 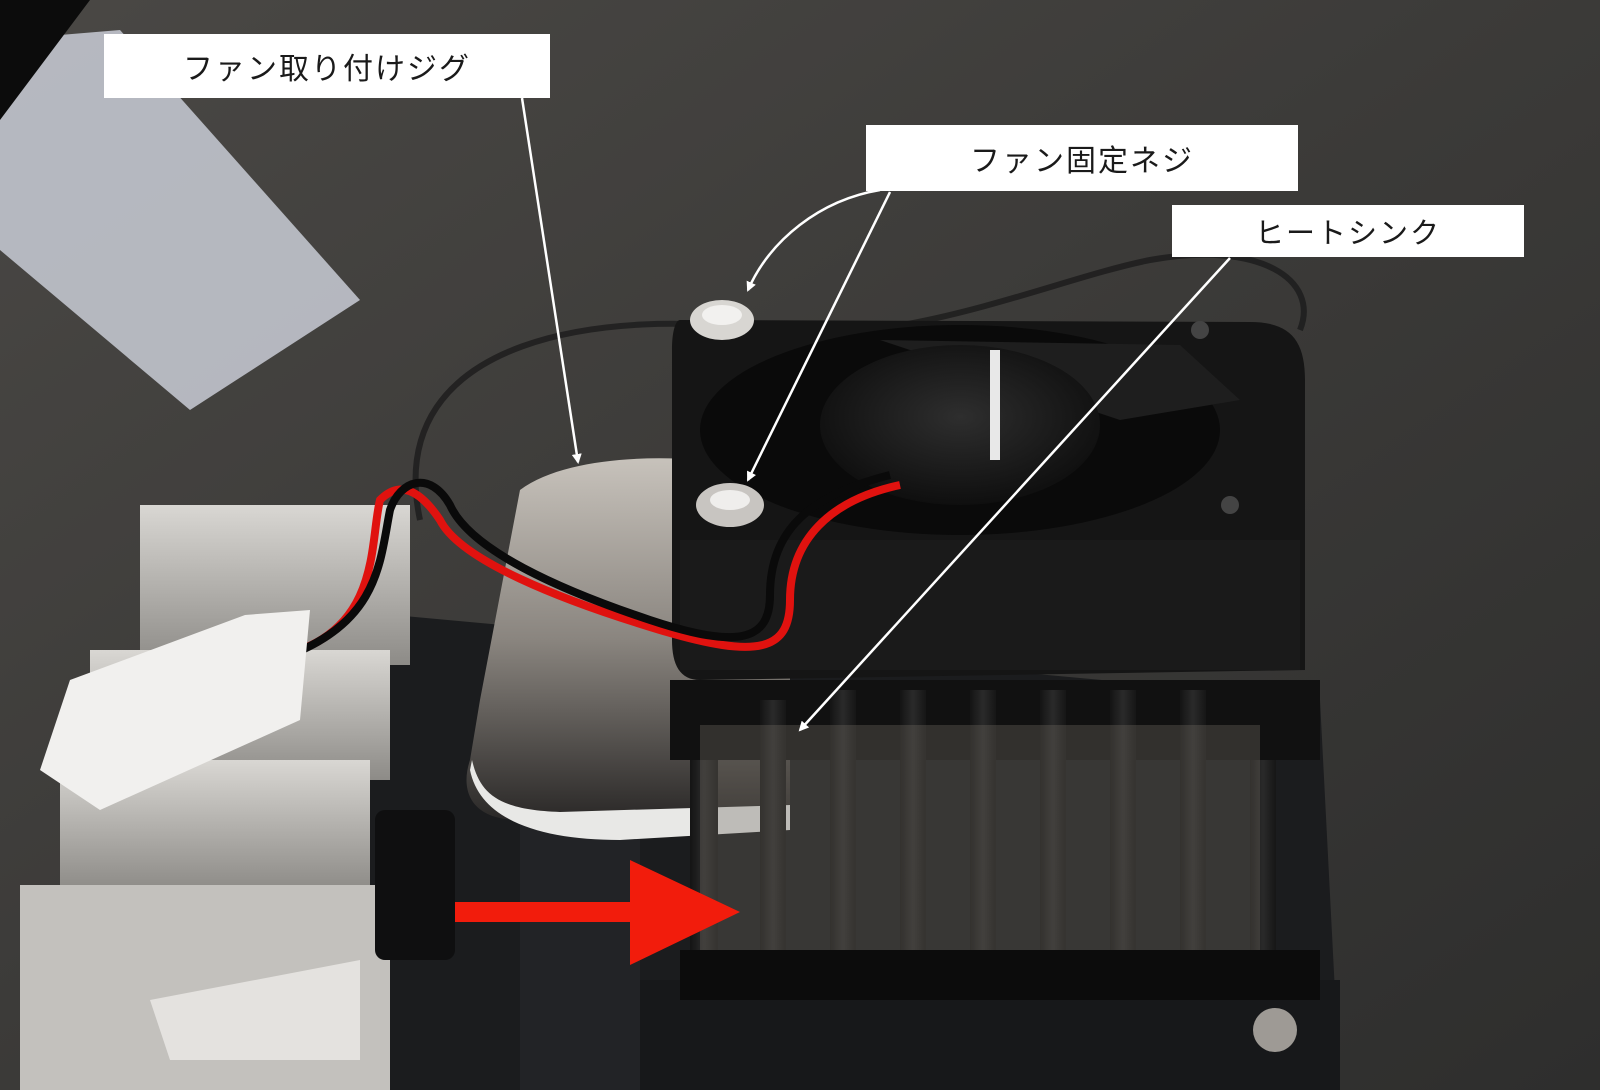 What do you see at coordinates (415, 885) in the screenshot?
I see `capacitor` at bounding box center [415, 885].